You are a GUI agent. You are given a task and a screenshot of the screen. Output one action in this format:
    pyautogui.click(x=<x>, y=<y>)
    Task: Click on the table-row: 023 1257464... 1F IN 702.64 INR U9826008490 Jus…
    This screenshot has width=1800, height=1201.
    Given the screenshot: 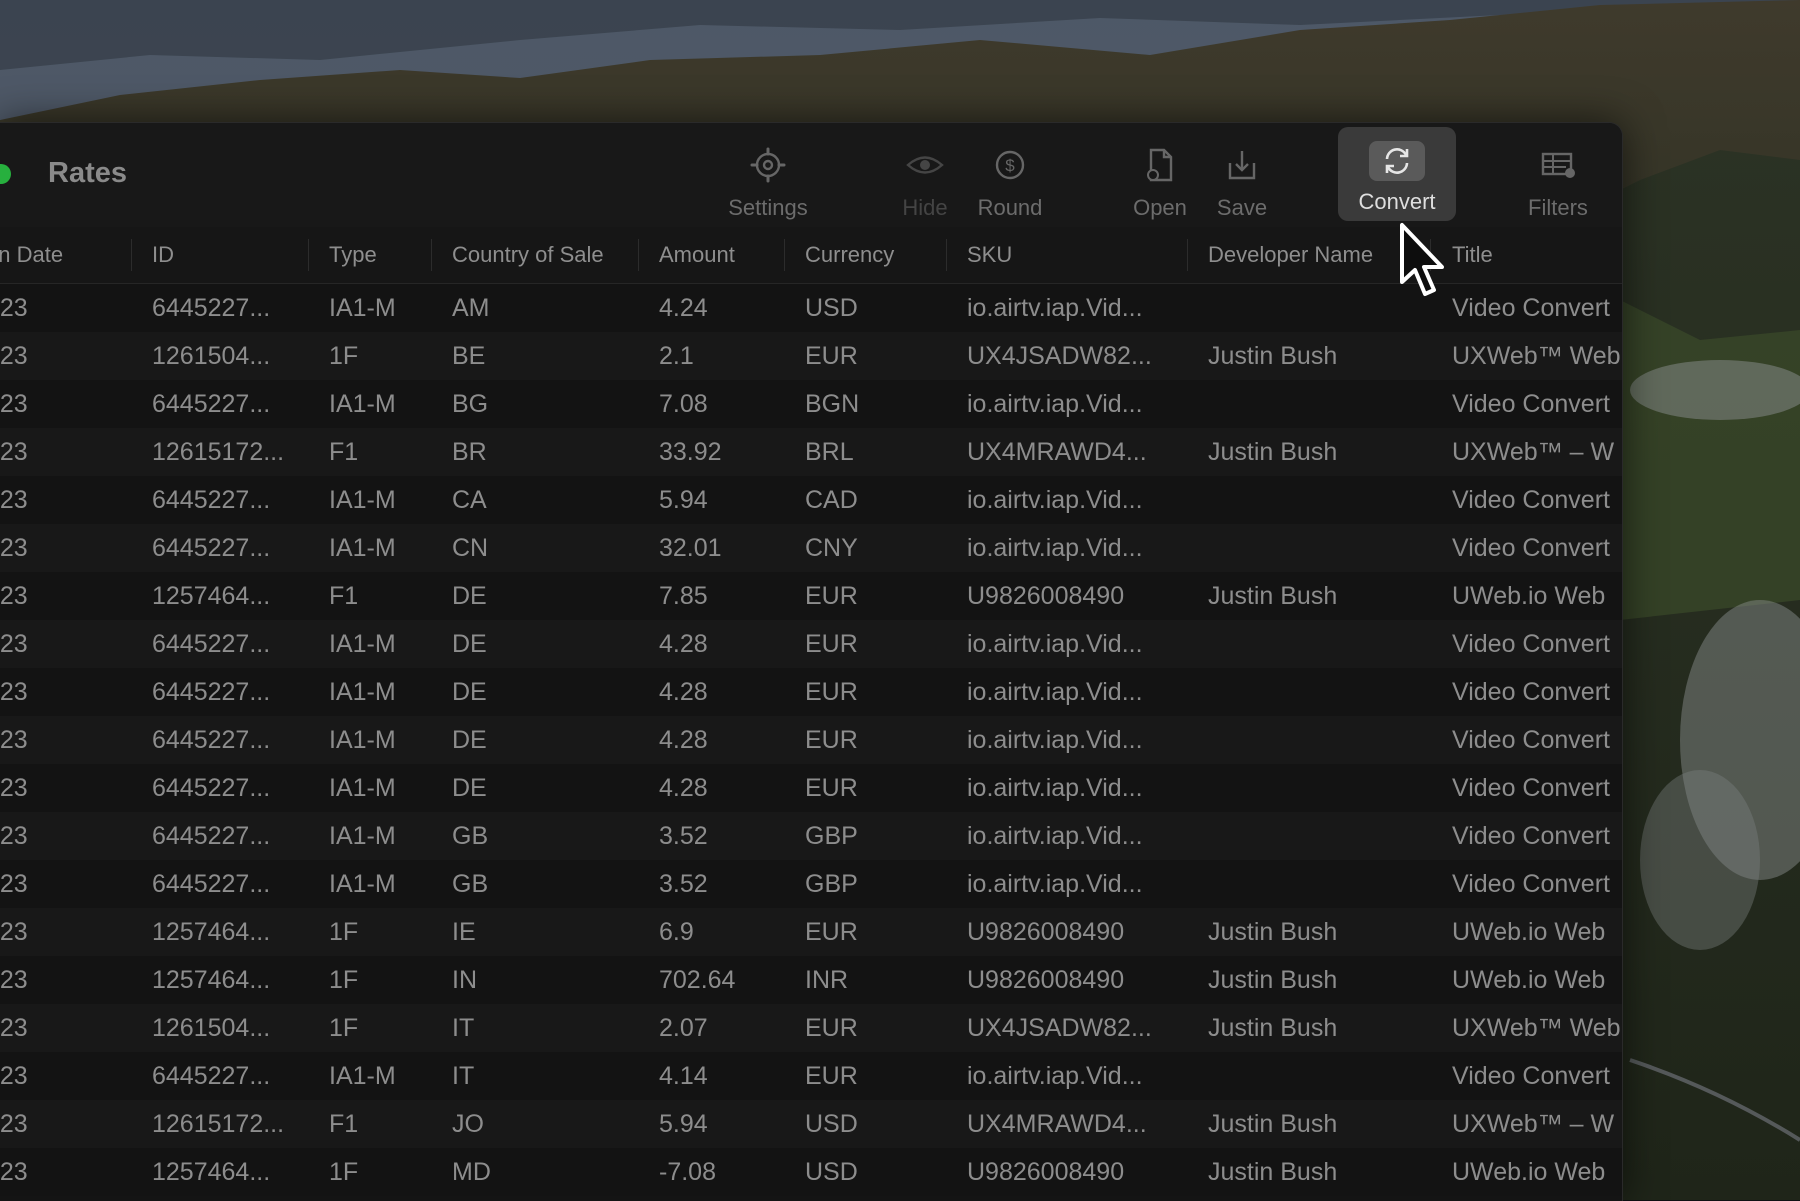 What is the action you would take?
    pyautogui.click(x=811, y=980)
    